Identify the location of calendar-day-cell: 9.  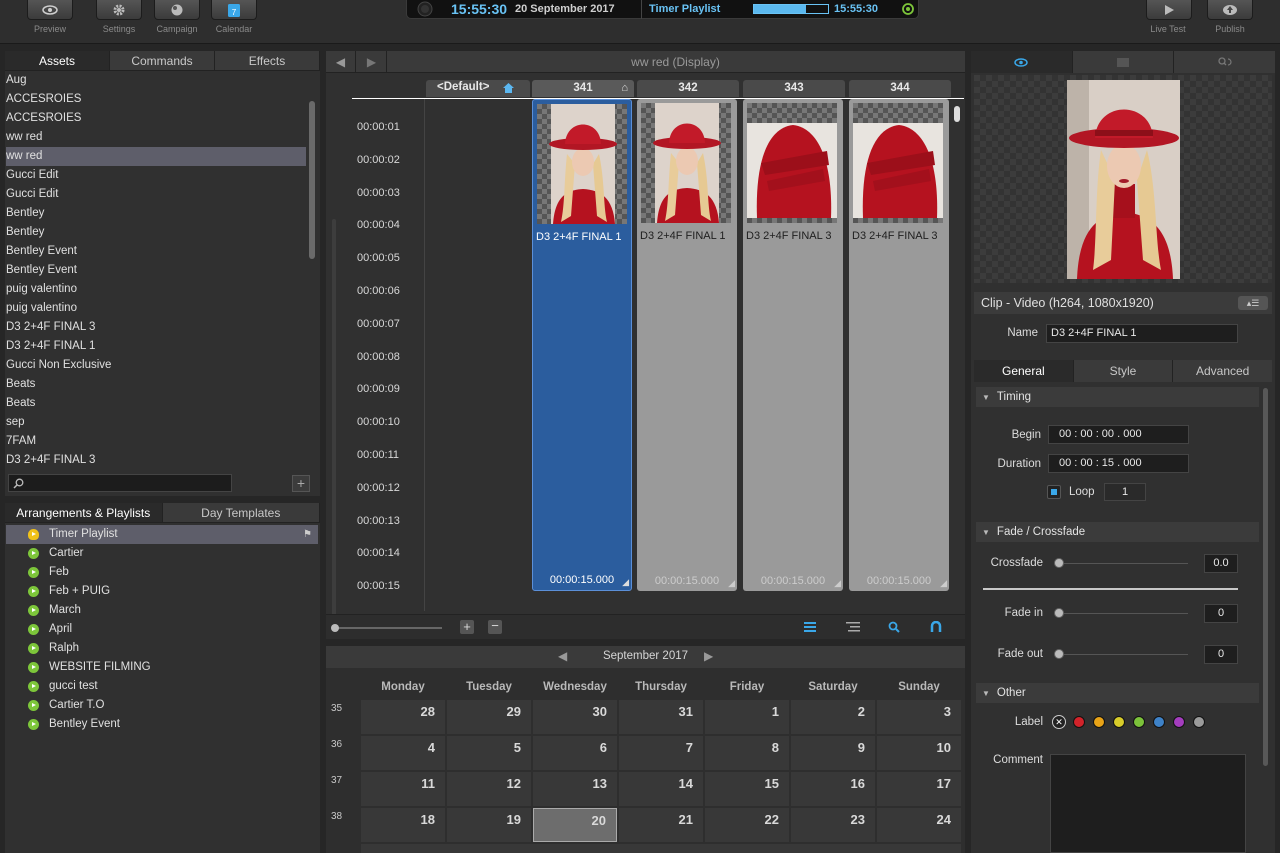
(833, 753).